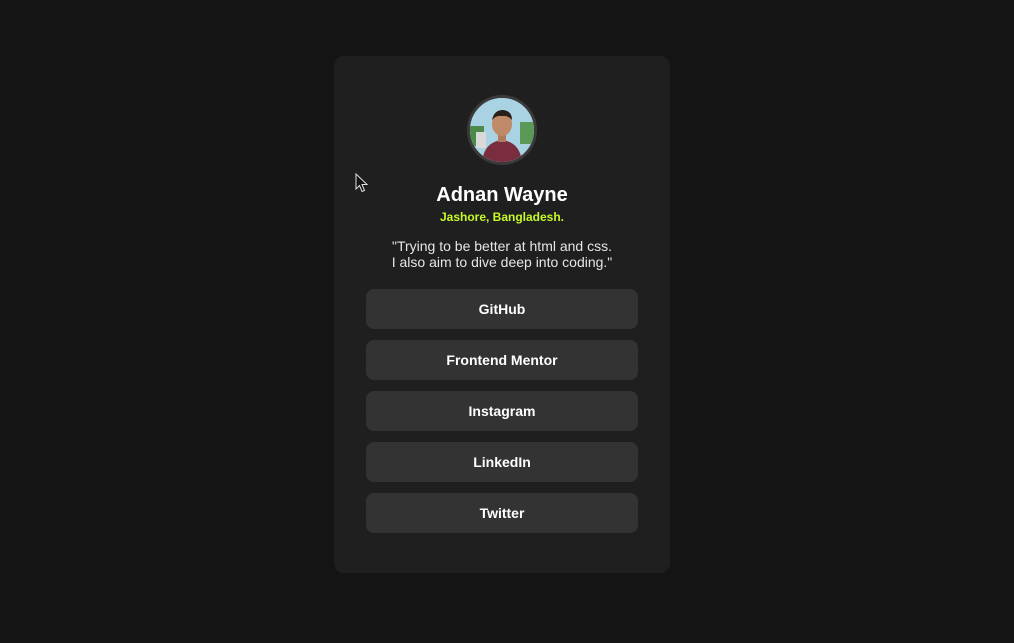 The image size is (1014, 643). I want to click on avatar, so click(502, 130).